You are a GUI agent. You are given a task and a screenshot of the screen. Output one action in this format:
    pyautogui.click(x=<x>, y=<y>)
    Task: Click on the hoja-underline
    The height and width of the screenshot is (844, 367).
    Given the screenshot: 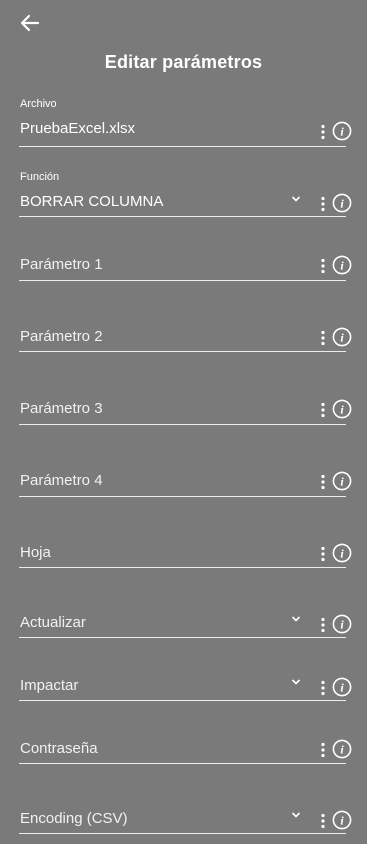 What is the action you would take?
    pyautogui.click(x=182, y=567)
    